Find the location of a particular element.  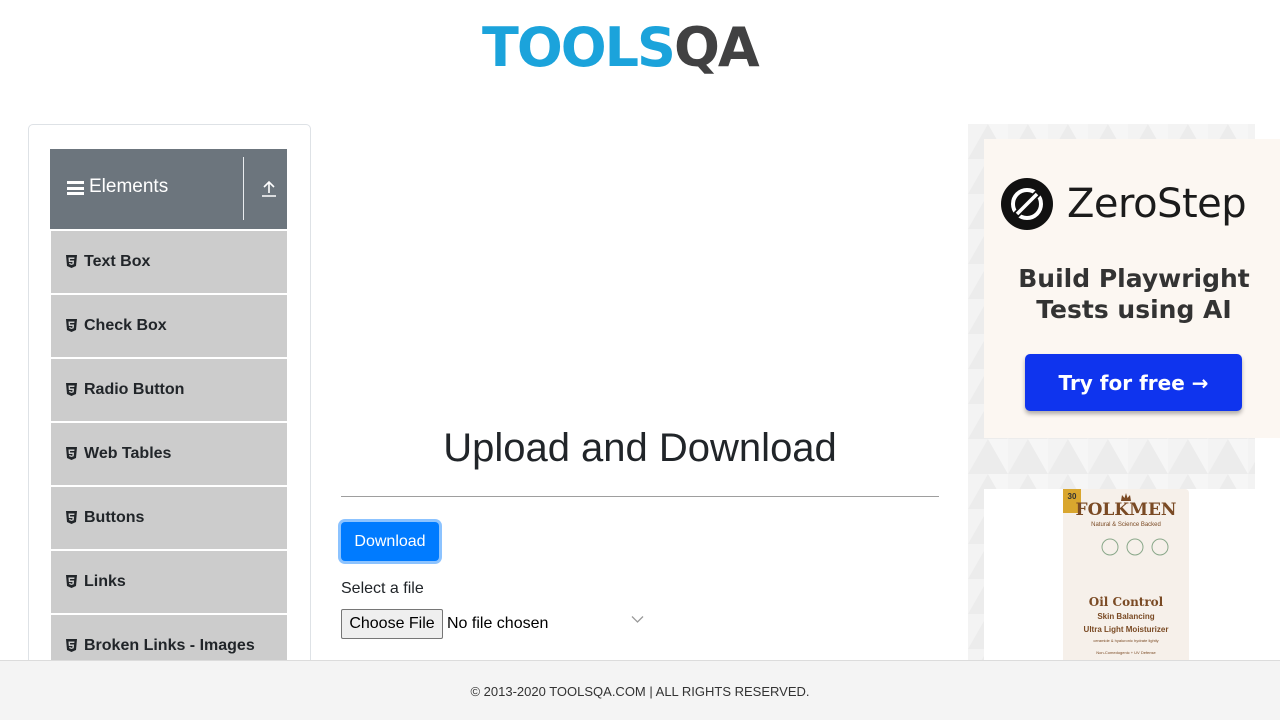

sidebar-item-label: Broken Links - Images is located at coordinates (169, 645).